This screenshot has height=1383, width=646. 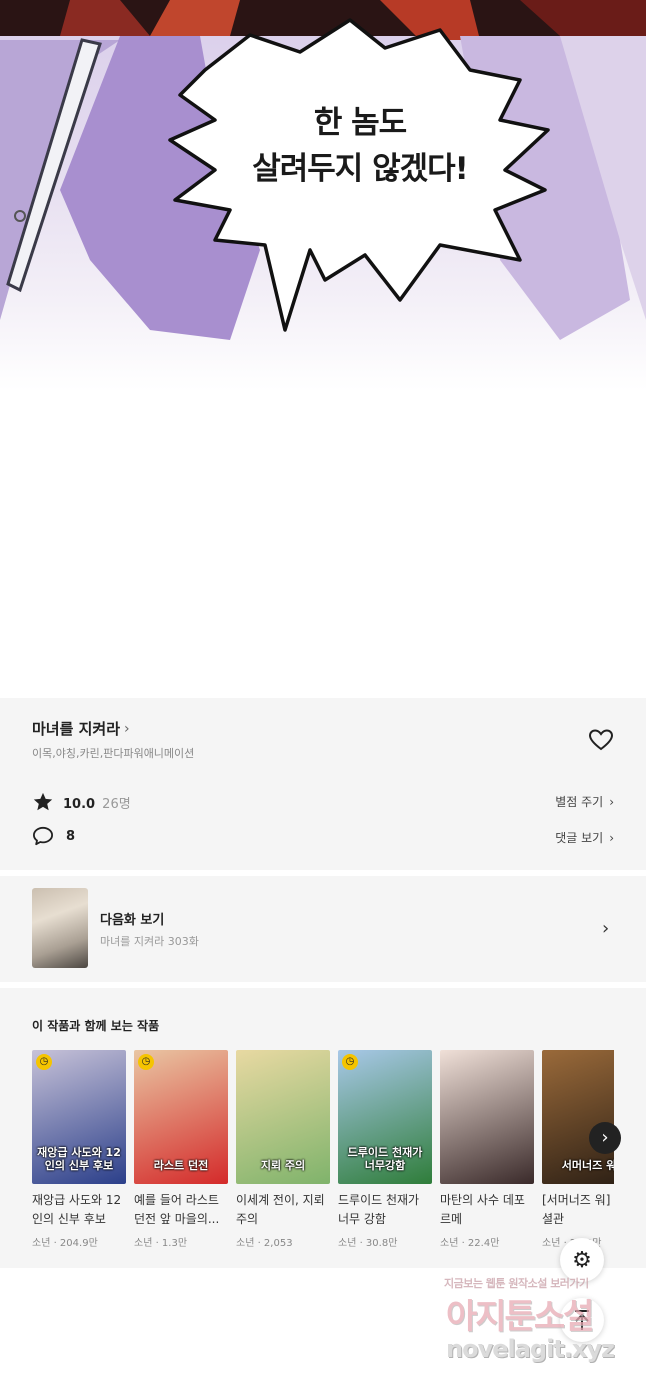 I want to click on recommendation-card: ◷ 라스트 던전예를 들어 라스트 던전 앞 마을의... 소년 · 1.3만, so click(x=181, y=1149).